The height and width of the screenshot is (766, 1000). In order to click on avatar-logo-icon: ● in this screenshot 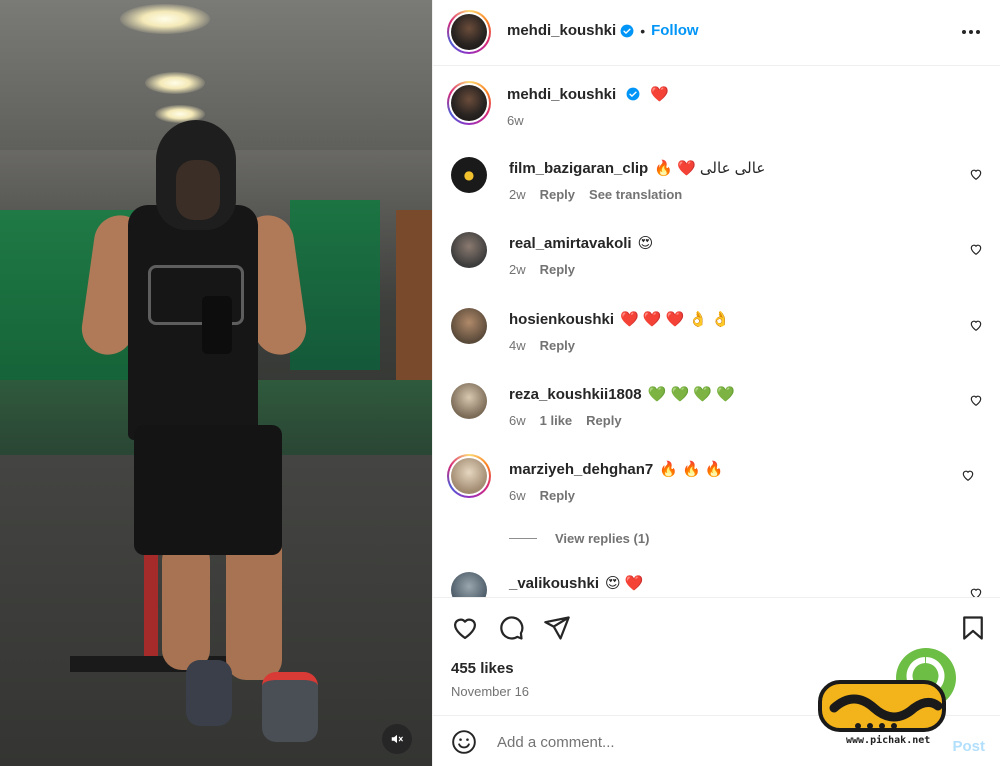, I will do `click(469, 175)`.